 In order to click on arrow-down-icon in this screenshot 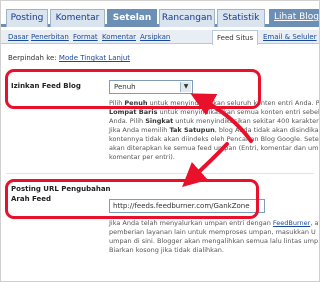, I will do `click(205, 165)`.